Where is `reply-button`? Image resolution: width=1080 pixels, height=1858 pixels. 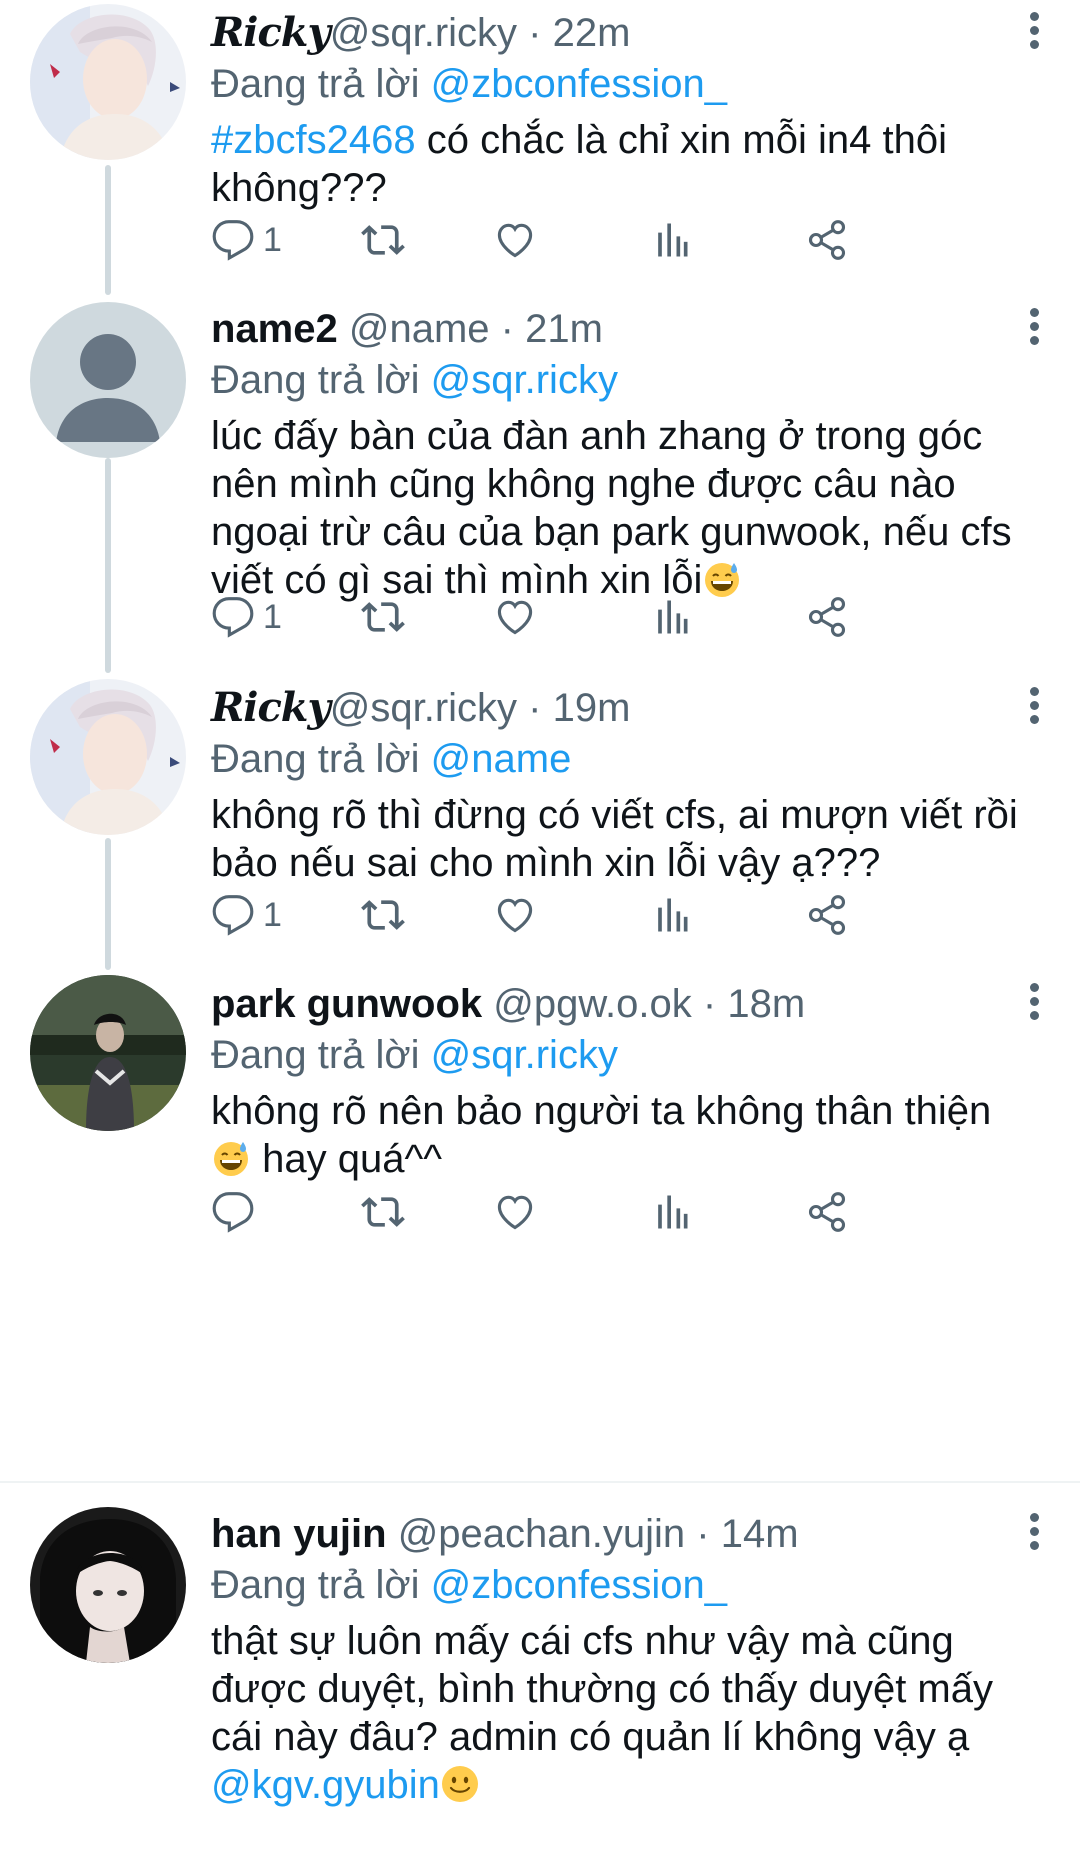
reply-button is located at coordinates (237, 1212).